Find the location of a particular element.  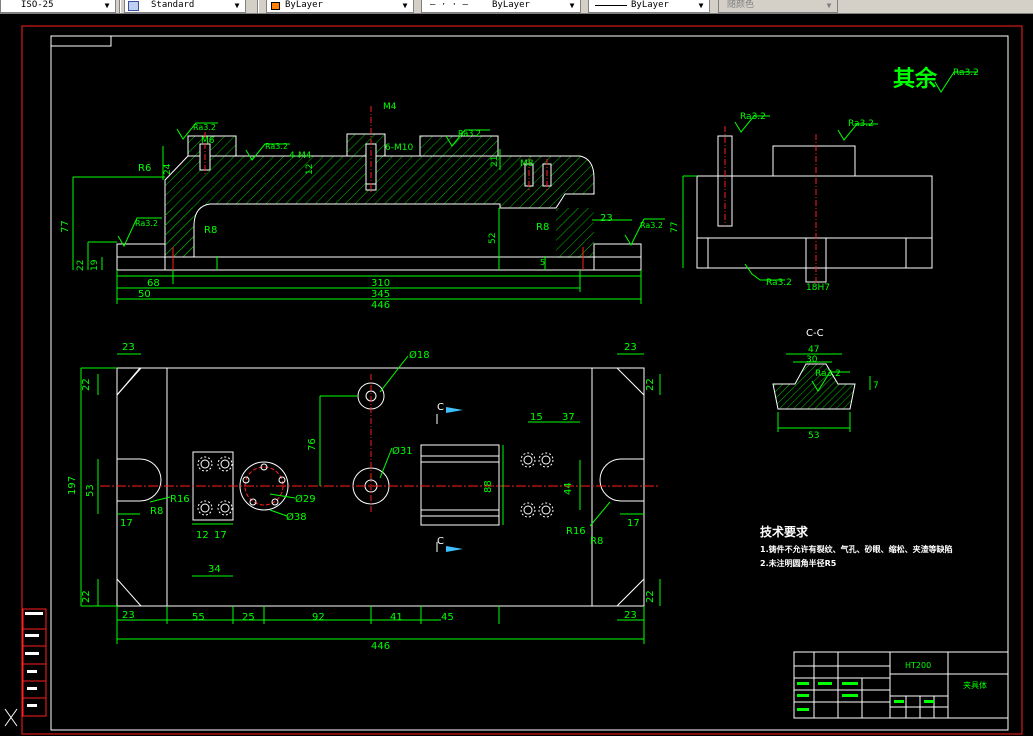

dim-label: Ø18 is located at coordinates (419, 355).